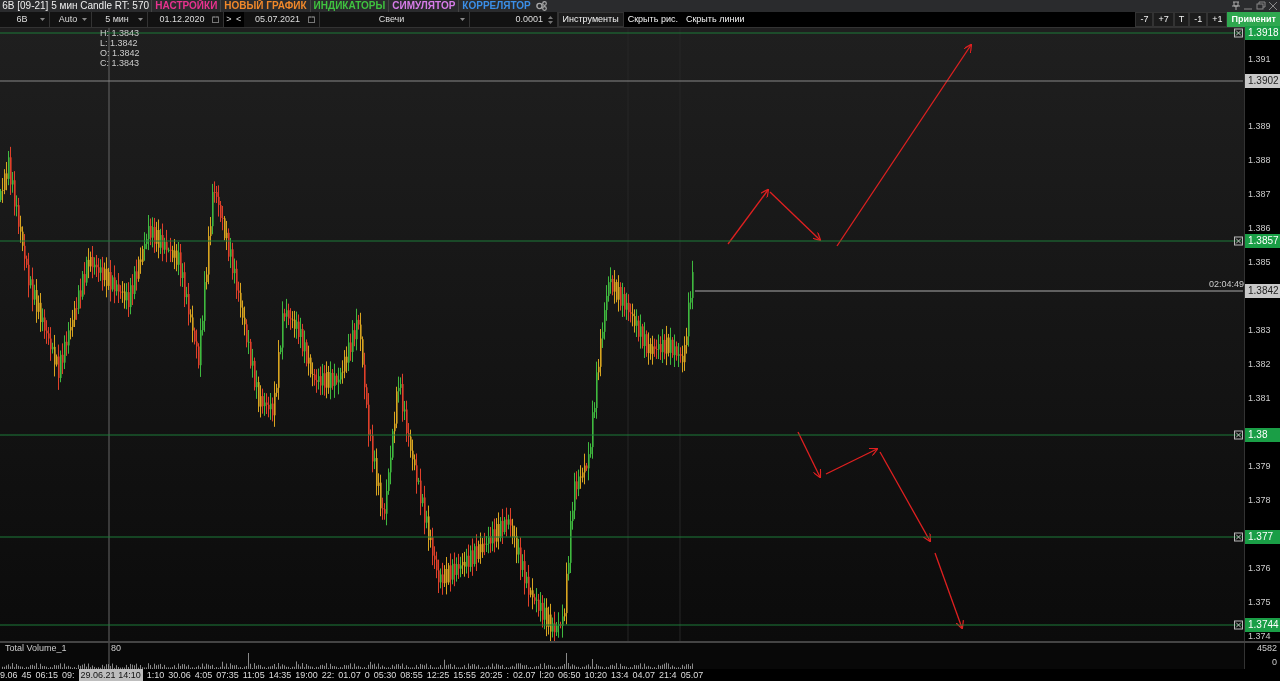 This screenshot has width=1280, height=681. I want to click on price-level-label: 1.38, so click(1262, 435).